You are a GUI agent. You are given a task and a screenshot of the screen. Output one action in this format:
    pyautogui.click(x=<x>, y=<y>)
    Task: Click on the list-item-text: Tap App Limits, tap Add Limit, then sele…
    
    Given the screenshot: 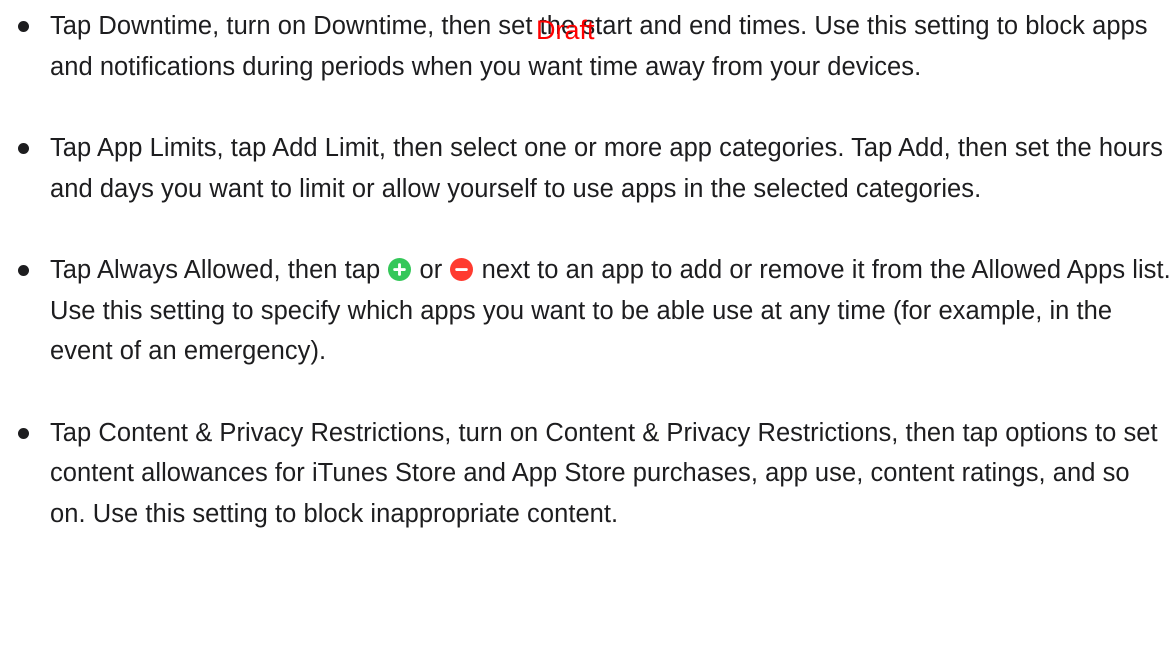 What is the action you would take?
    pyautogui.click(x=606, y=168)
    